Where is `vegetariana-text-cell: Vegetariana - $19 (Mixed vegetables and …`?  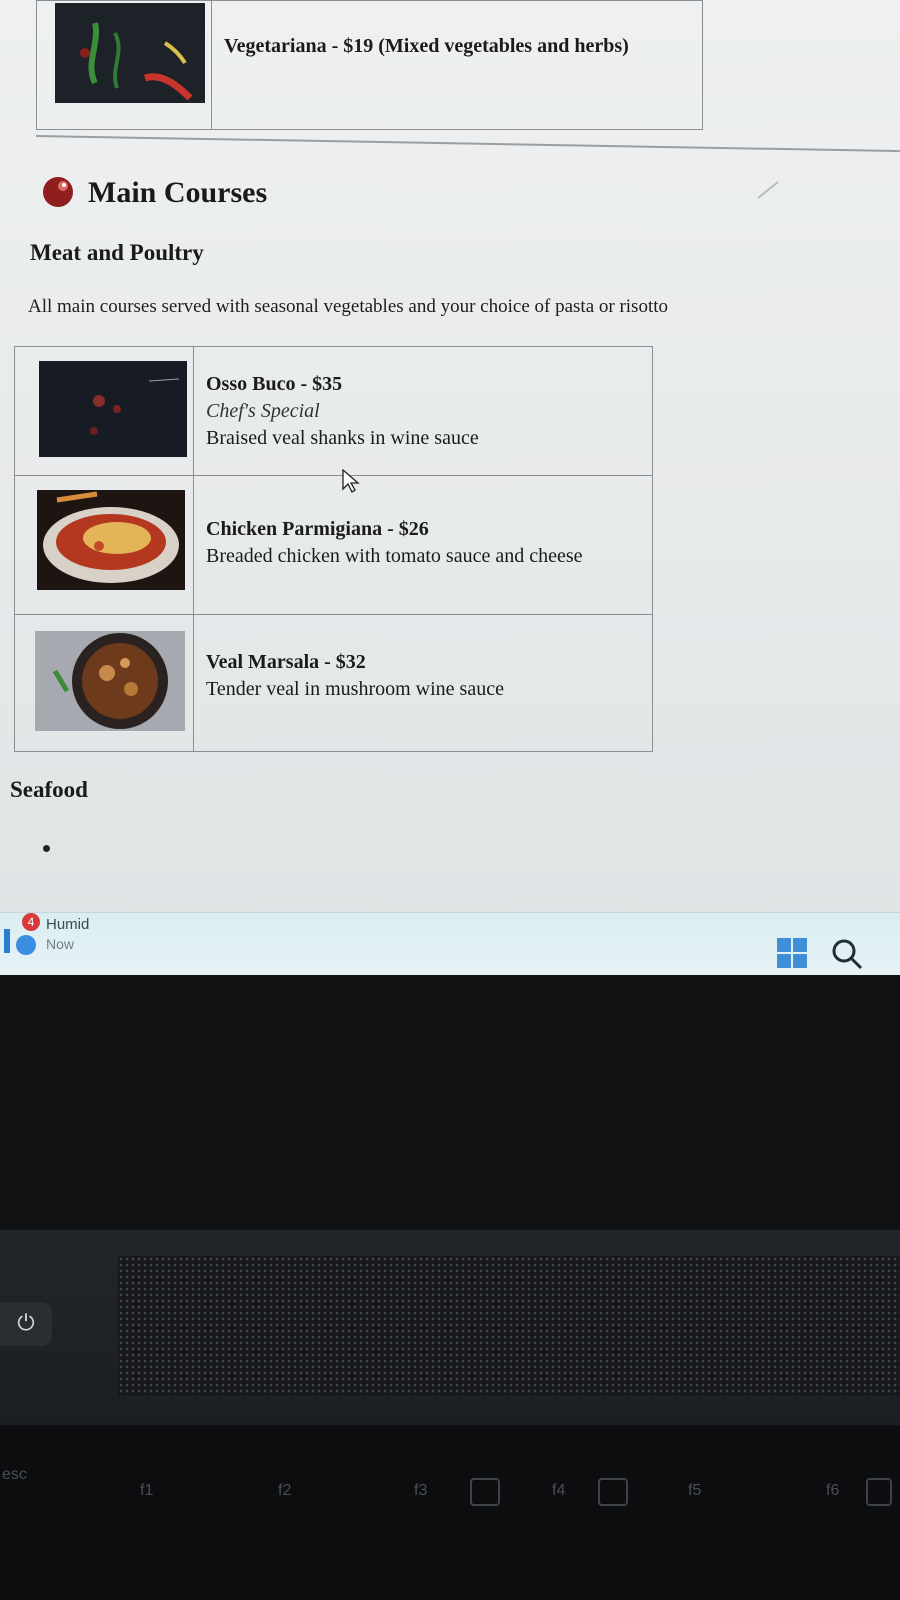 vegetariana-text-cell: Vegetariana - $19 (Mixed vegetables and … is located at coordinates (457, 65).